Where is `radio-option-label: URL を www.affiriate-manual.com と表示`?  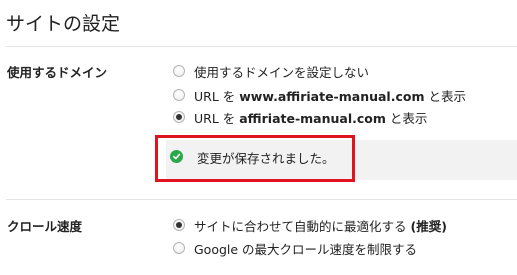 radio-option-label: URL を www.affiriate-manual.com と表示 is located at coordinates (330, 95).